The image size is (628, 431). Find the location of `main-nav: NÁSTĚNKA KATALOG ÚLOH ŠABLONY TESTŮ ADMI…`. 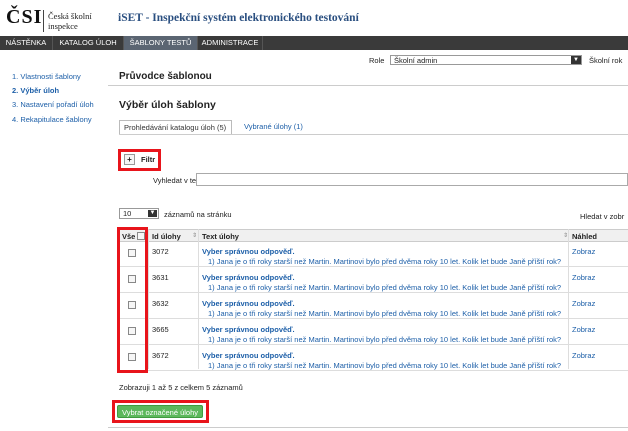

main-nav: NÁSTĚNKA KATALOG ÚLOH ŠABLONY TESTŮ ADMI… is located at coordinates (314, 43).